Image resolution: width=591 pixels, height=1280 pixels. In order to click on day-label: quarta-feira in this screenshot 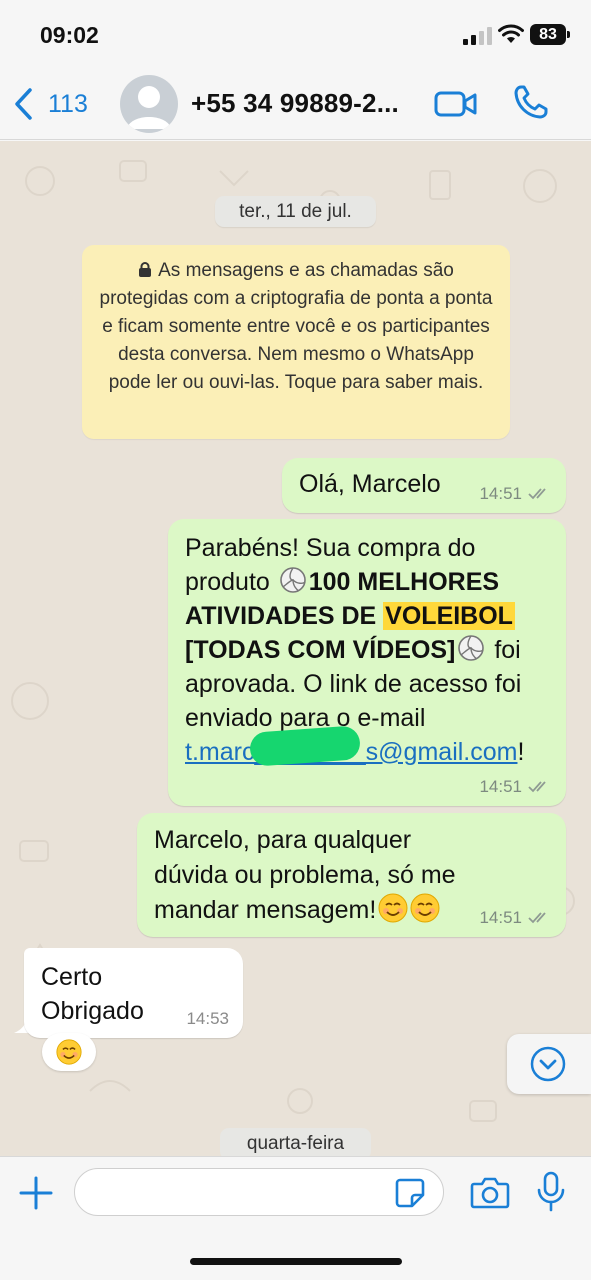, I will do `click(295, 1142)`.